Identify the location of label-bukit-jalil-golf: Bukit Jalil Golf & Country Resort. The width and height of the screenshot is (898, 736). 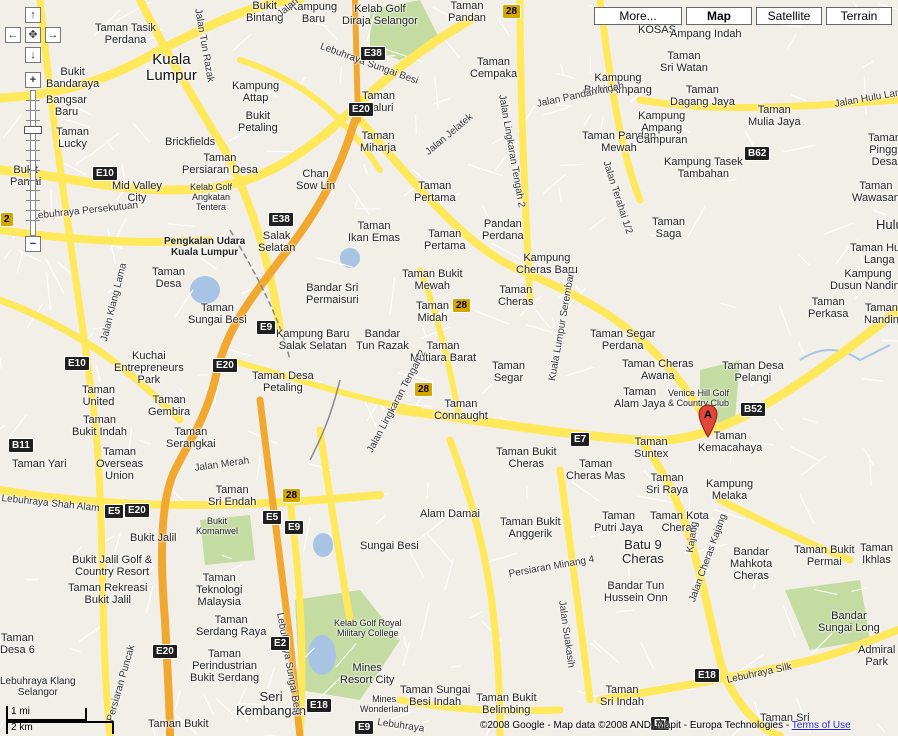
(112, 566).